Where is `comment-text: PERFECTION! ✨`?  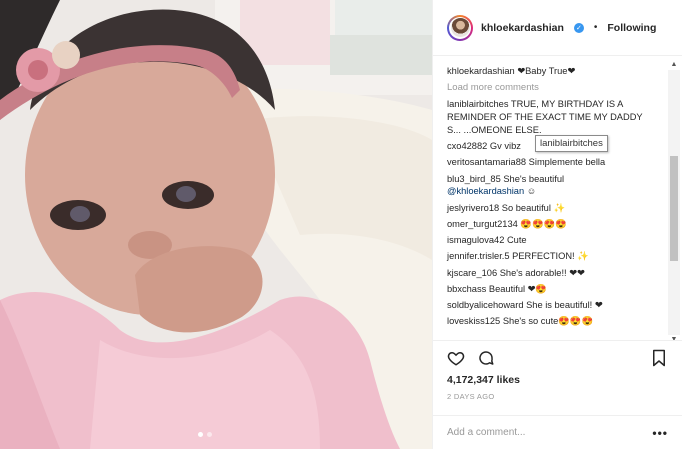
comment-text: PERFECTION! ✨ is located at coordinates (550, 256).